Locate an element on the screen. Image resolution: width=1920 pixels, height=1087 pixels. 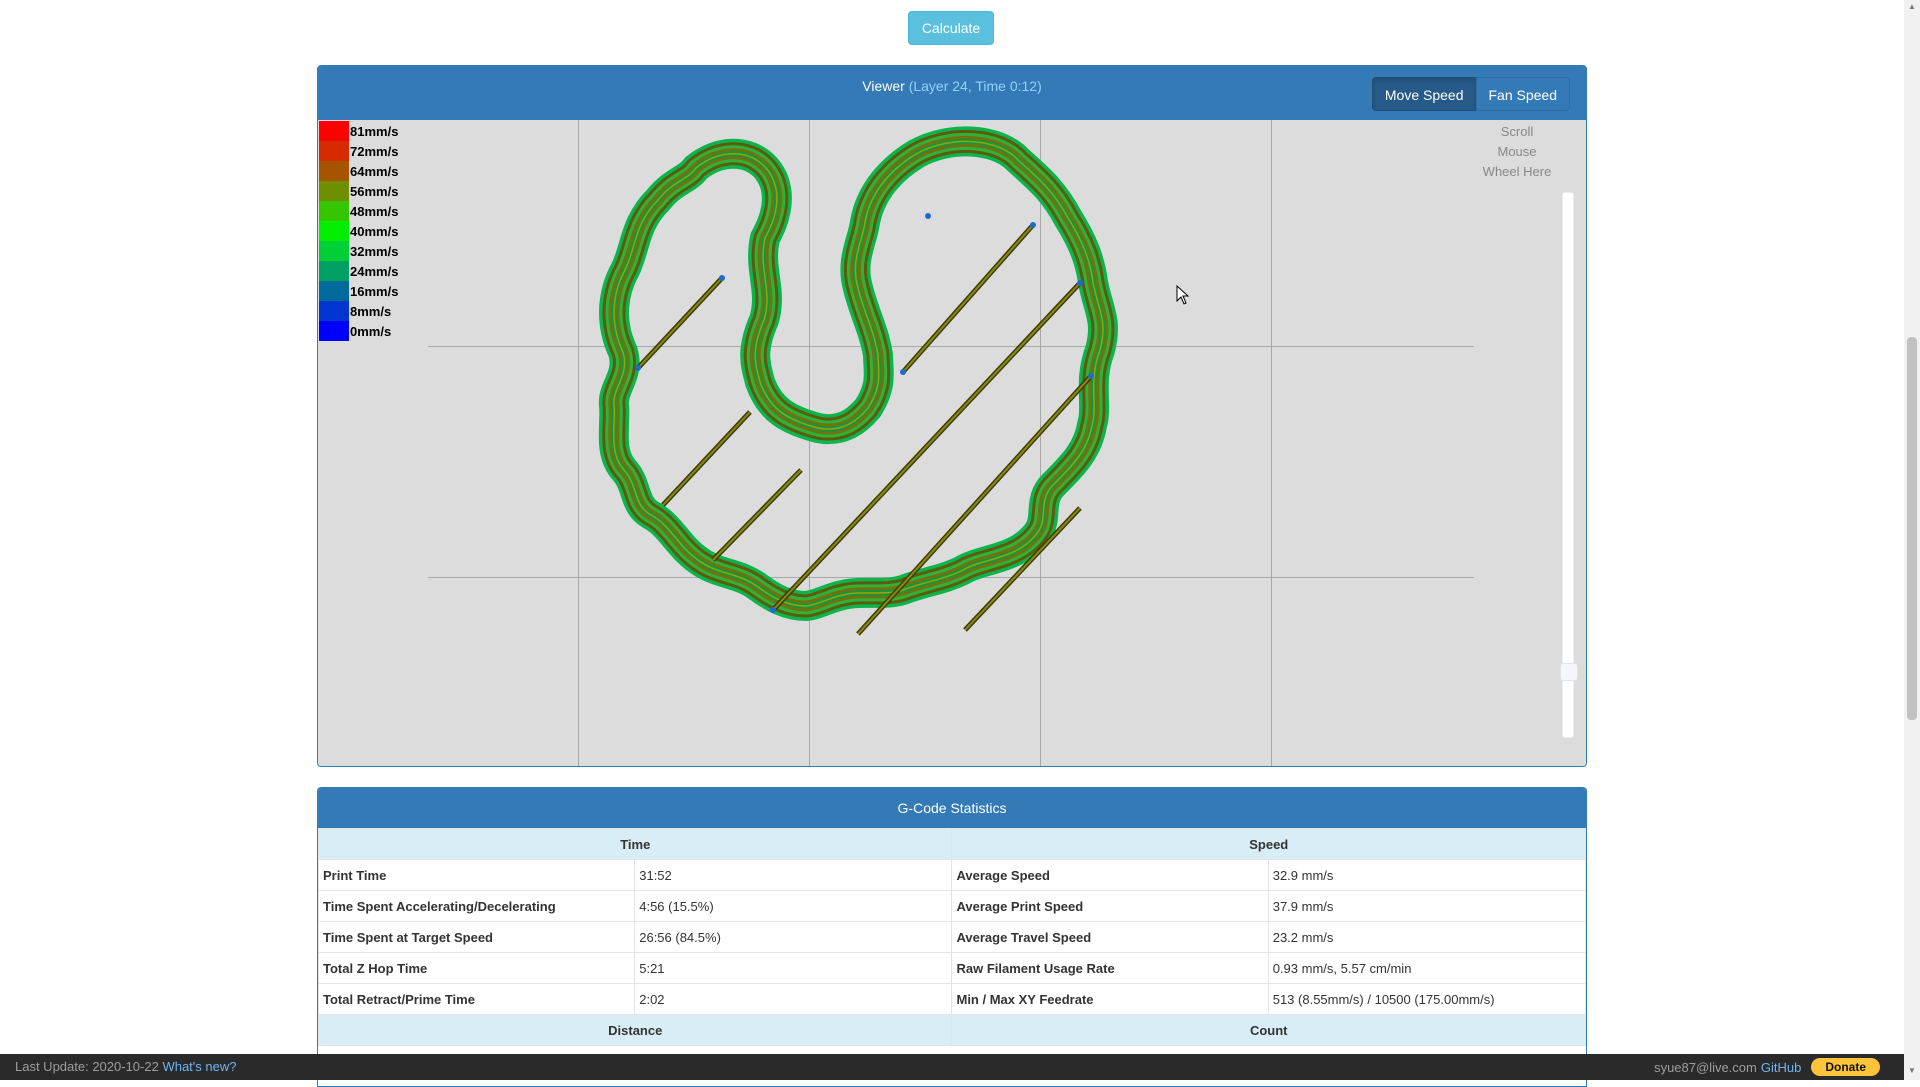
legend-label: 8mm/s is located at coordinates (371, 311).